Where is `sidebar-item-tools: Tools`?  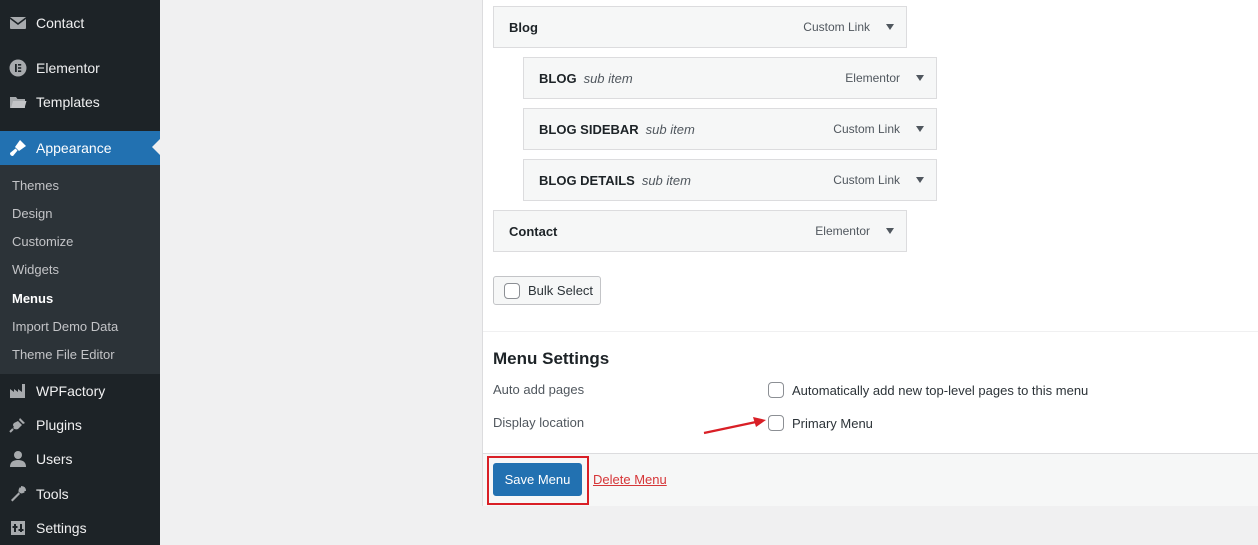 sidebar-item-tools: Tools is located at coordinates (80, 494).